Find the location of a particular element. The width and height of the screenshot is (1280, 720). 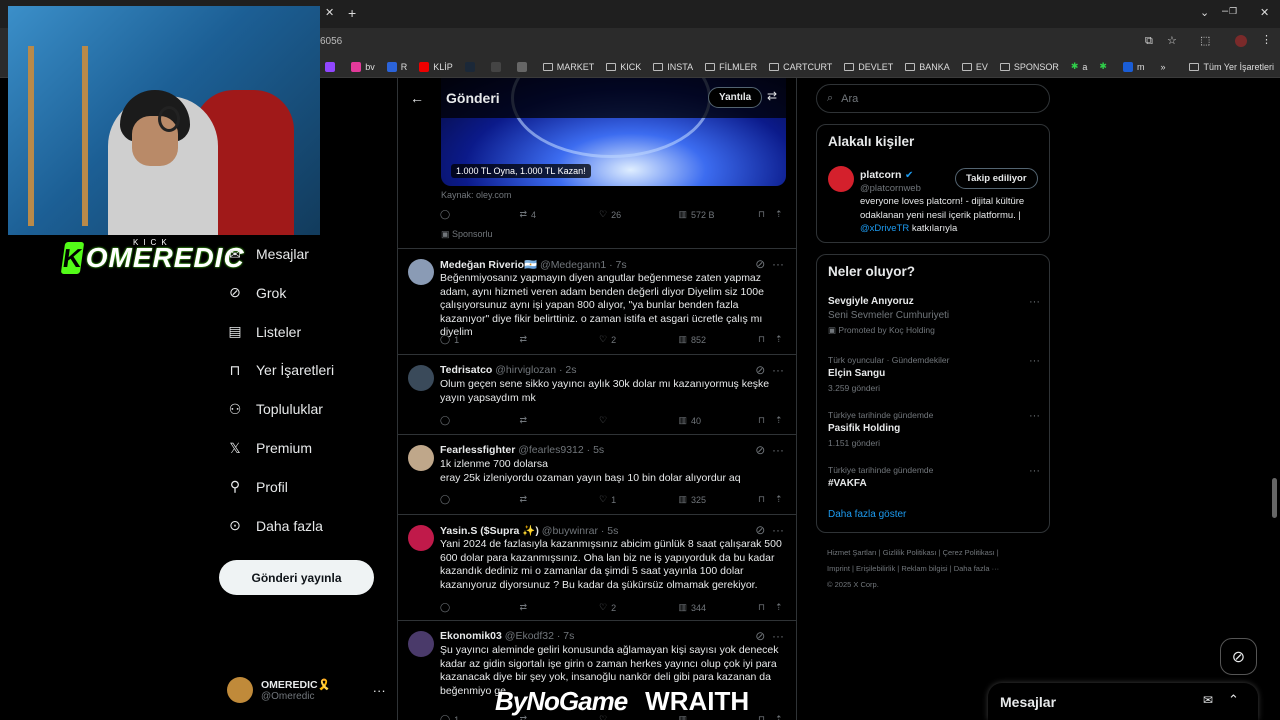

extensions-icon: ⬚ is located at coordinates (1205, 40).